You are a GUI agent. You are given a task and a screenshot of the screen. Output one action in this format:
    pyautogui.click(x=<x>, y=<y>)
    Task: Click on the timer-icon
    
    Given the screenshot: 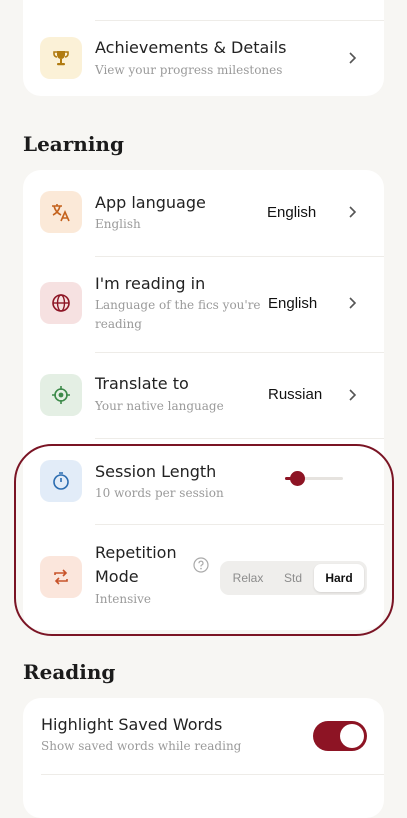 What is the action you would take?
    pyautogui.click(x=61, y=481)
    